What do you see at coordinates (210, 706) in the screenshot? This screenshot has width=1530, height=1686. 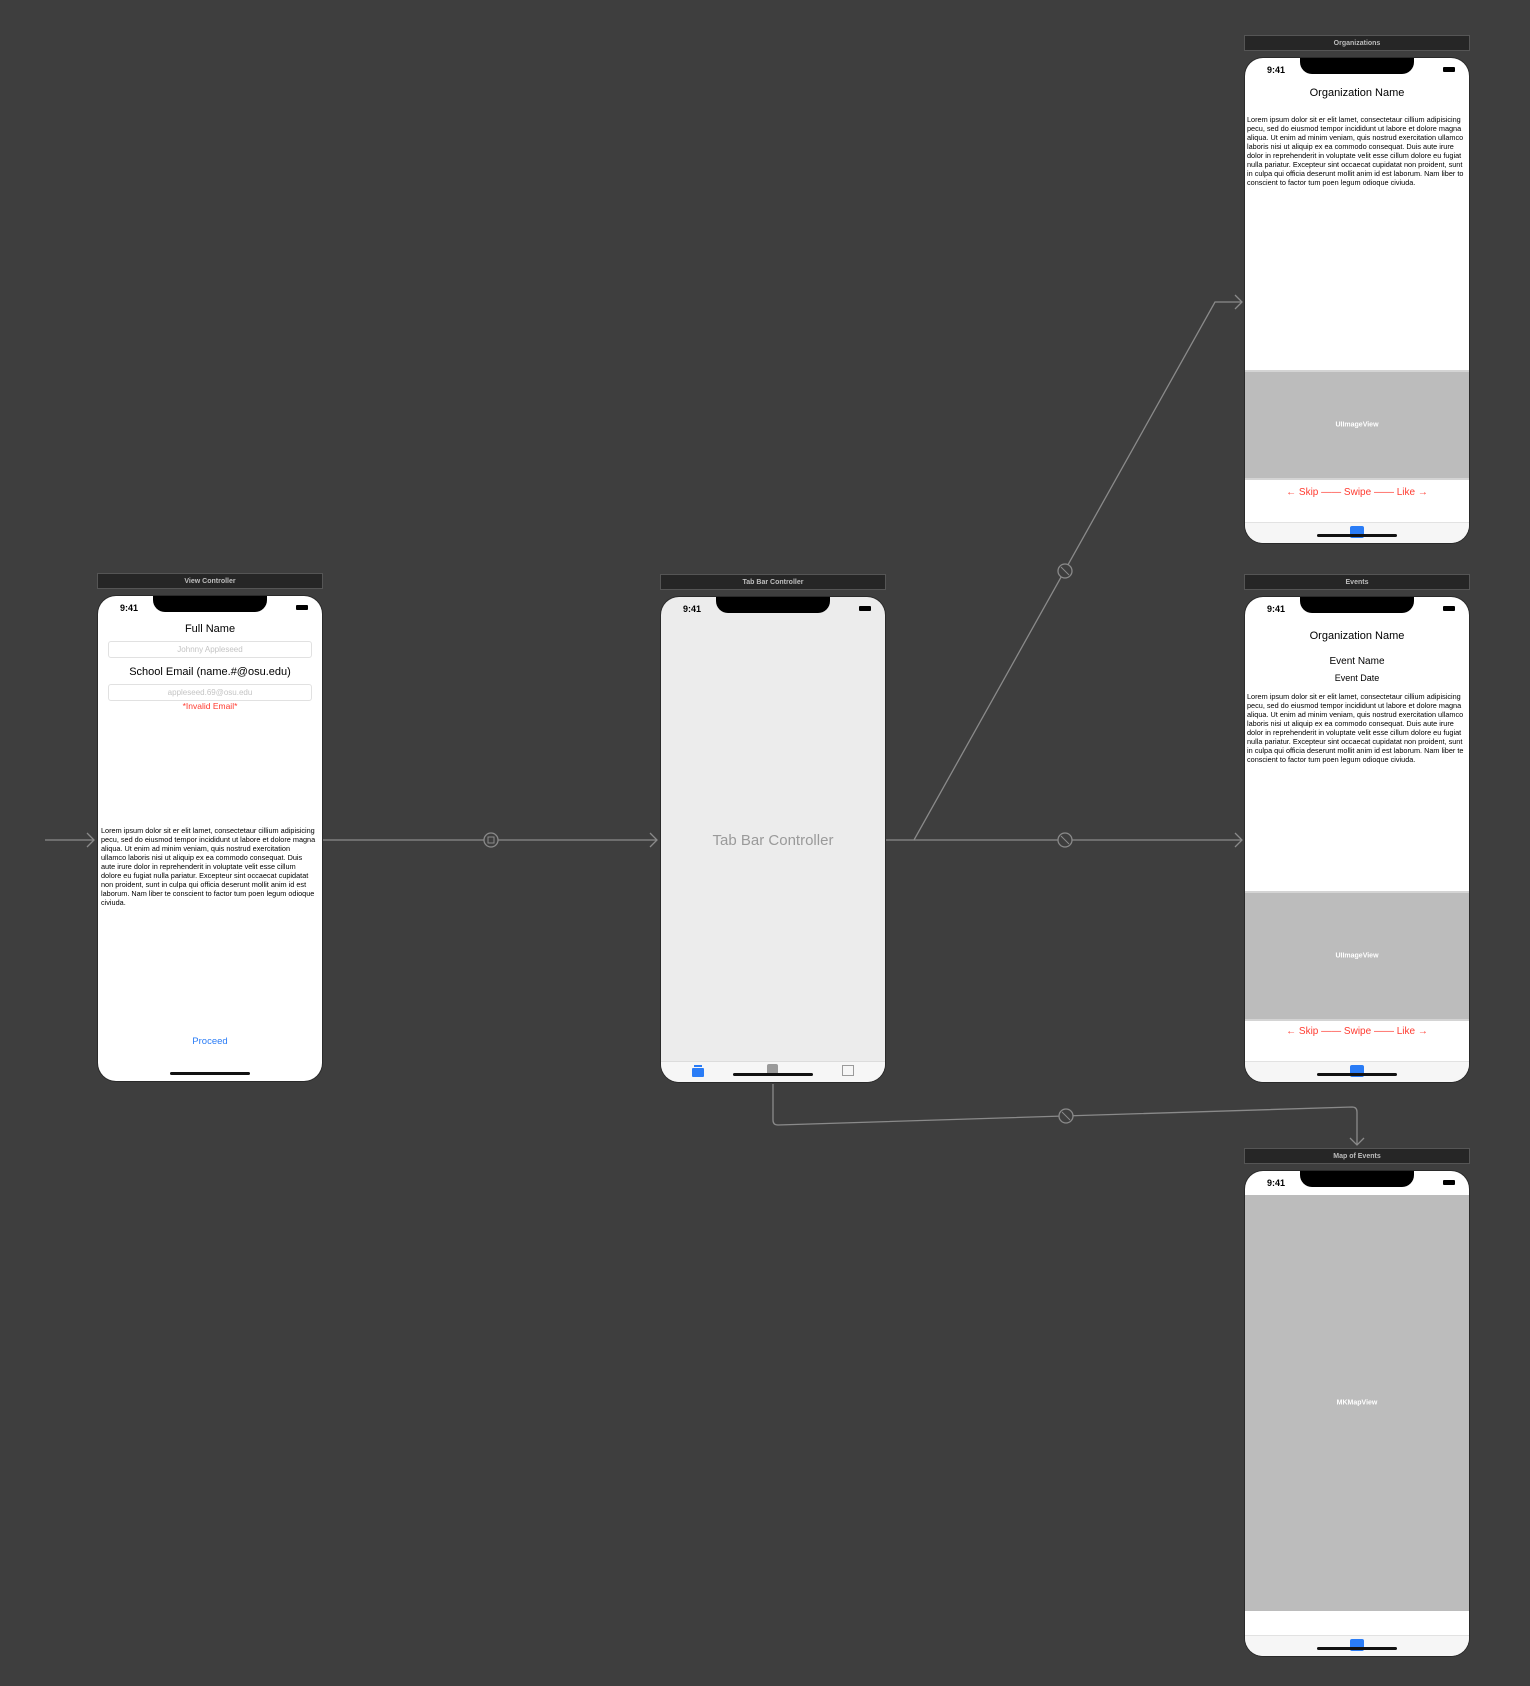 I see `invalid-email-error: *Invalid Email*` at bounding box center [210, 706].